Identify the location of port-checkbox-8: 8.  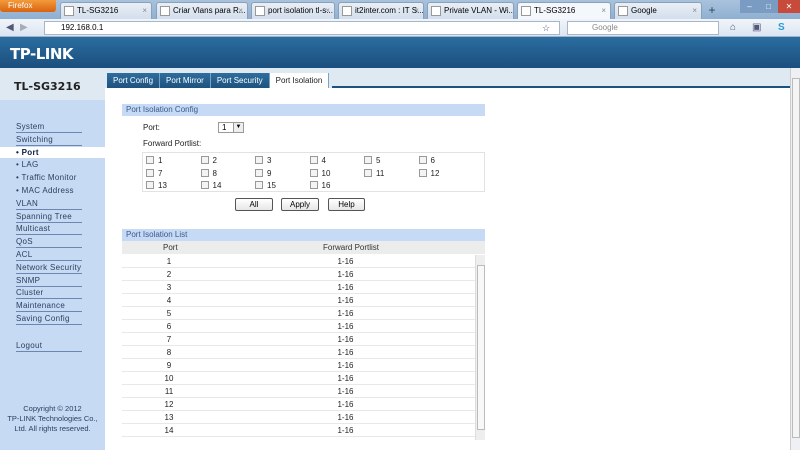
(208, 173).